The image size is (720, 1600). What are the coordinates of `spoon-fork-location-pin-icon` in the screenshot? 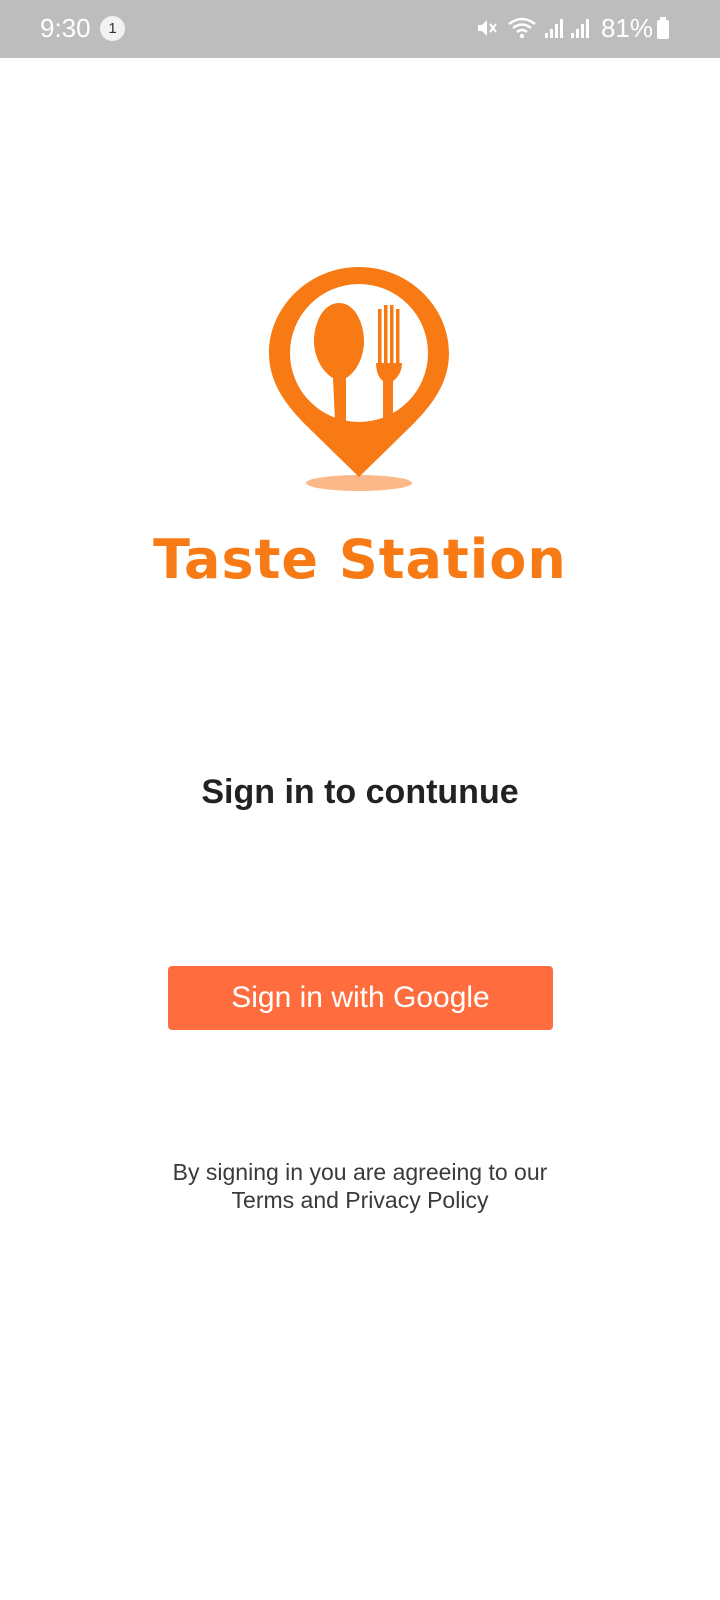 It's located at (361, 380).